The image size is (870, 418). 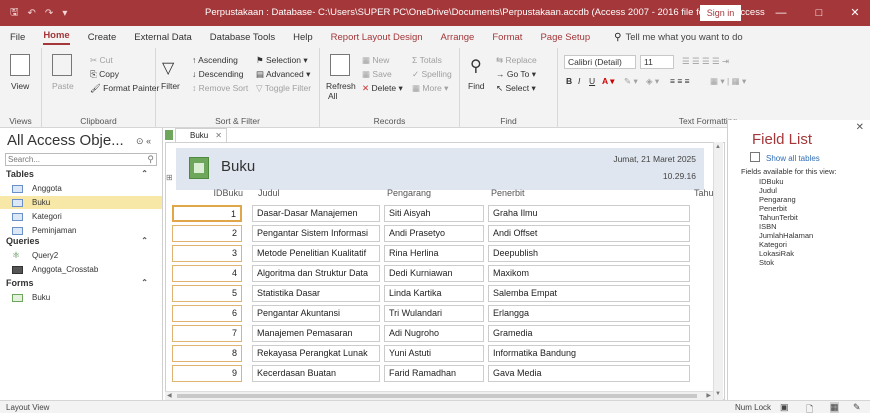 I want to click on descending-button: ↓ Descending, so click(x=218, y=74).